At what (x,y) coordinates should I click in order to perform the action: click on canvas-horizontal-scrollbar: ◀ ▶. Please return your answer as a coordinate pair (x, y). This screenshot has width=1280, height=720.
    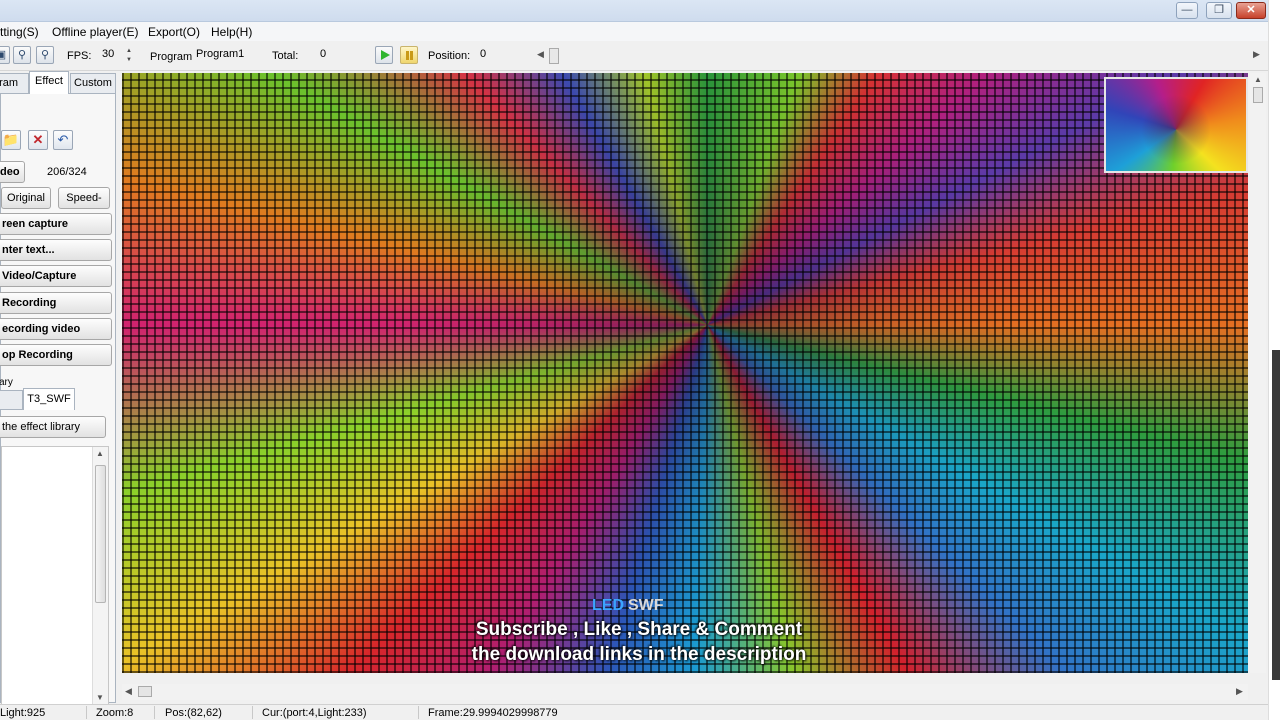
    Looking at the image, I should click on (685, 692).